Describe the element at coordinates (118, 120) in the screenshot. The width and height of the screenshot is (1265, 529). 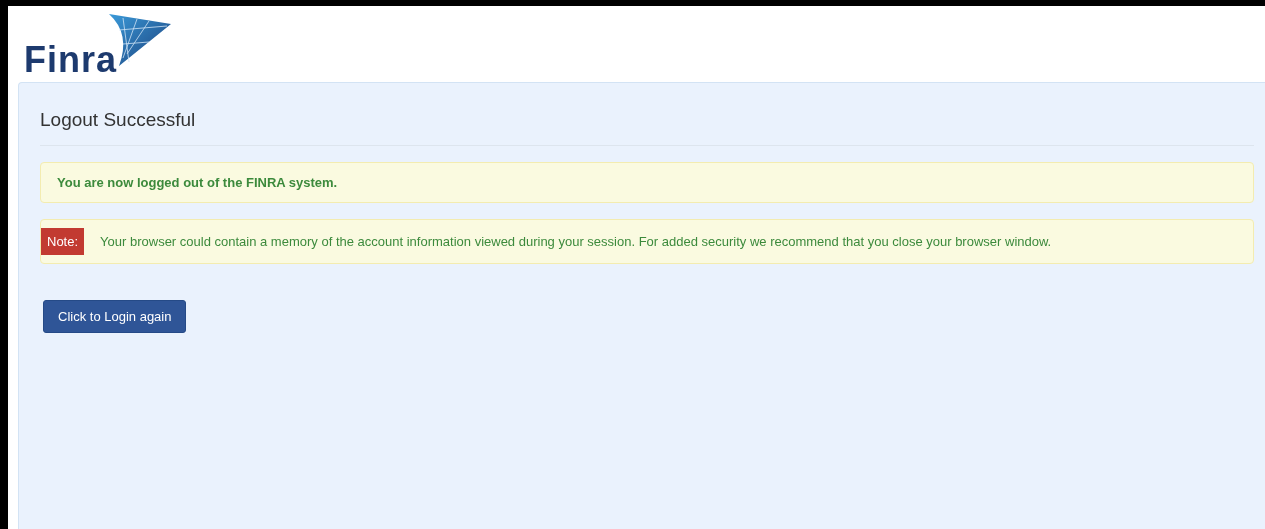
I see `panel-title: Logout Successful` at that location.